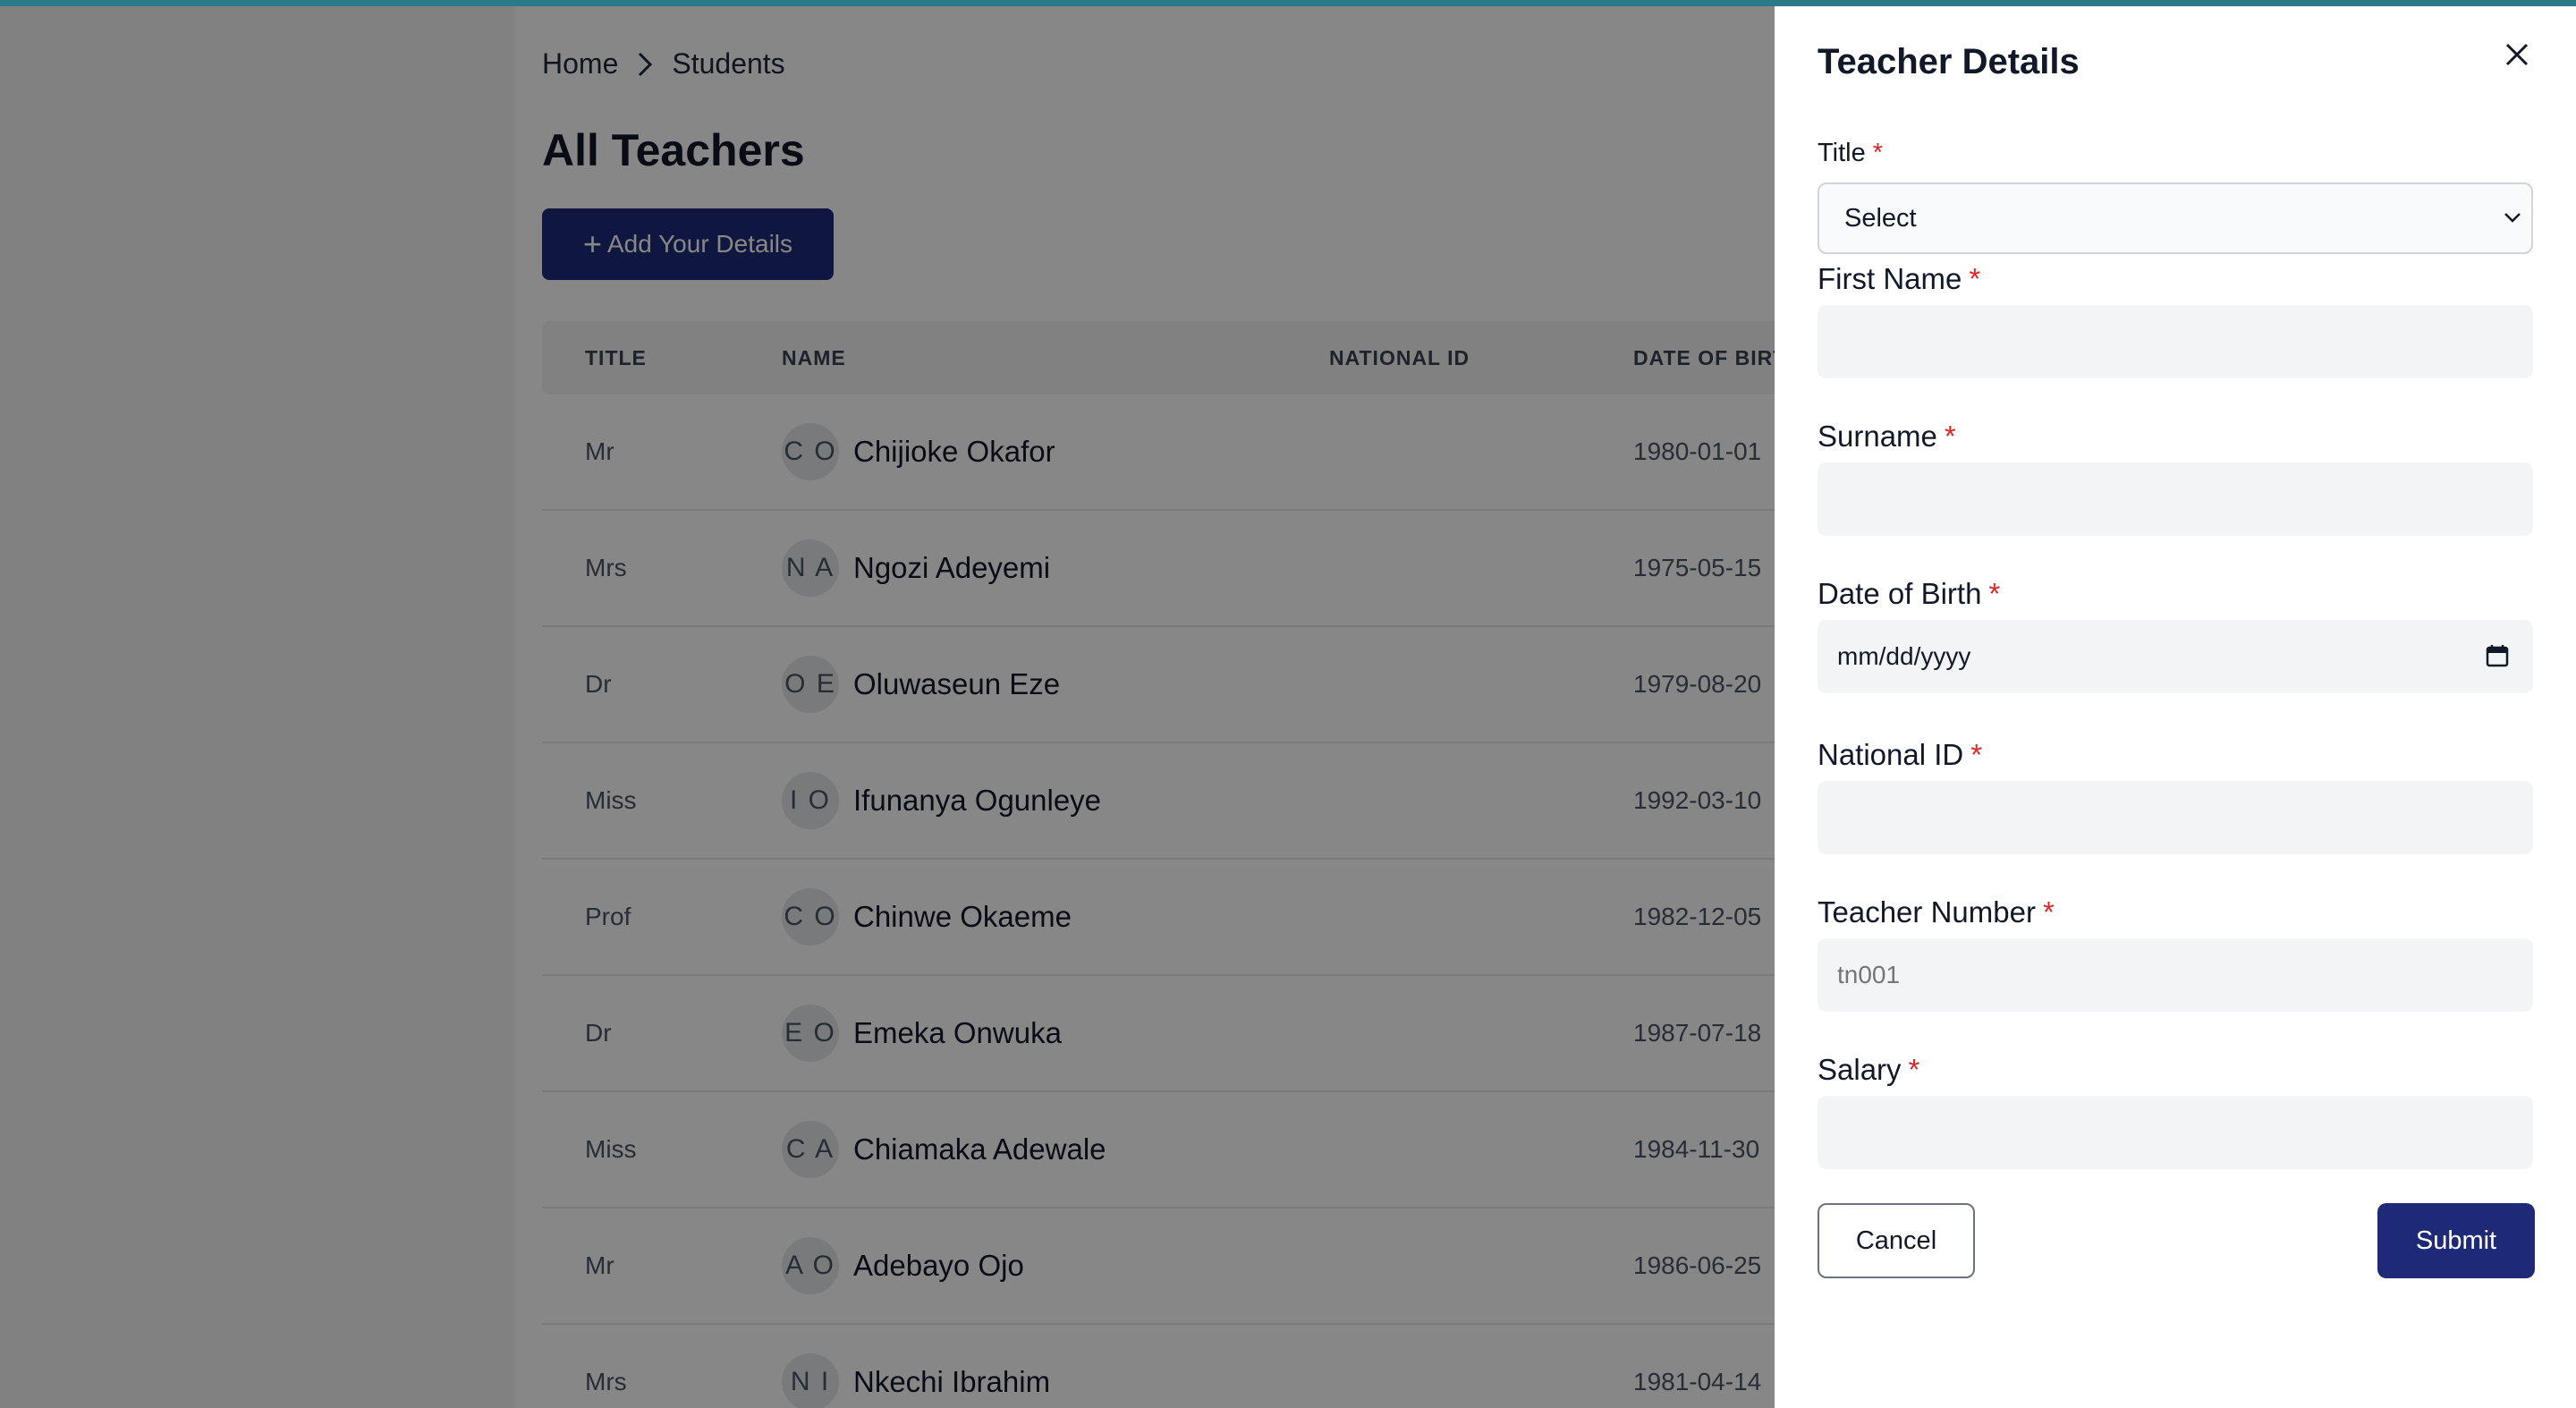  Describe the element at coordinates (1851, 153) in the screenshot. I see `title-label: Title *` at that location.